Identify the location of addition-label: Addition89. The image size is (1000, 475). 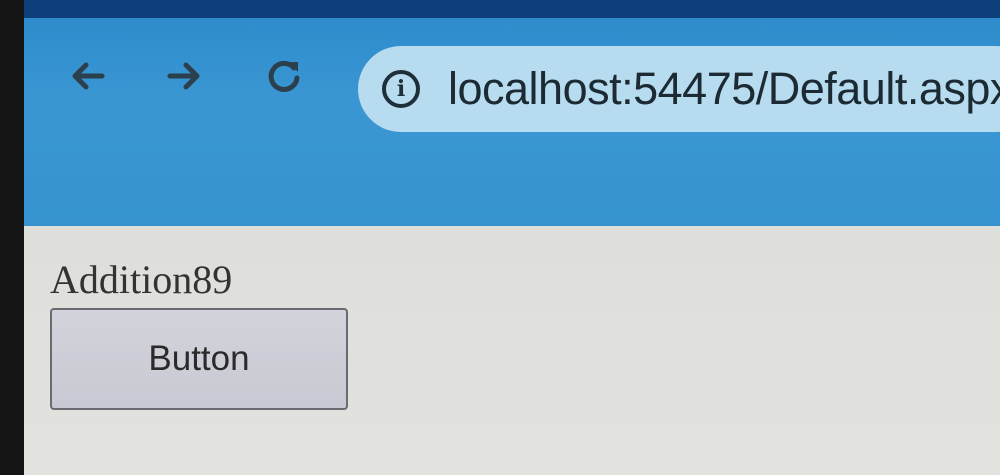
(141, 279).